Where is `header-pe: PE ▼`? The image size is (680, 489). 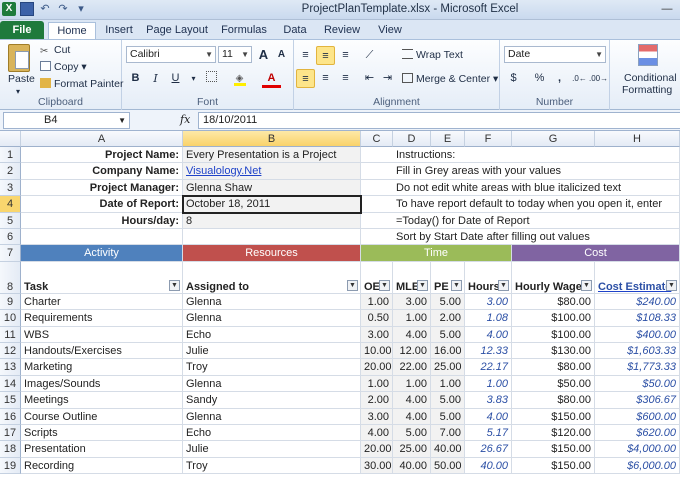 header-pe: PE ▼ is located at coordinates (448, 277).